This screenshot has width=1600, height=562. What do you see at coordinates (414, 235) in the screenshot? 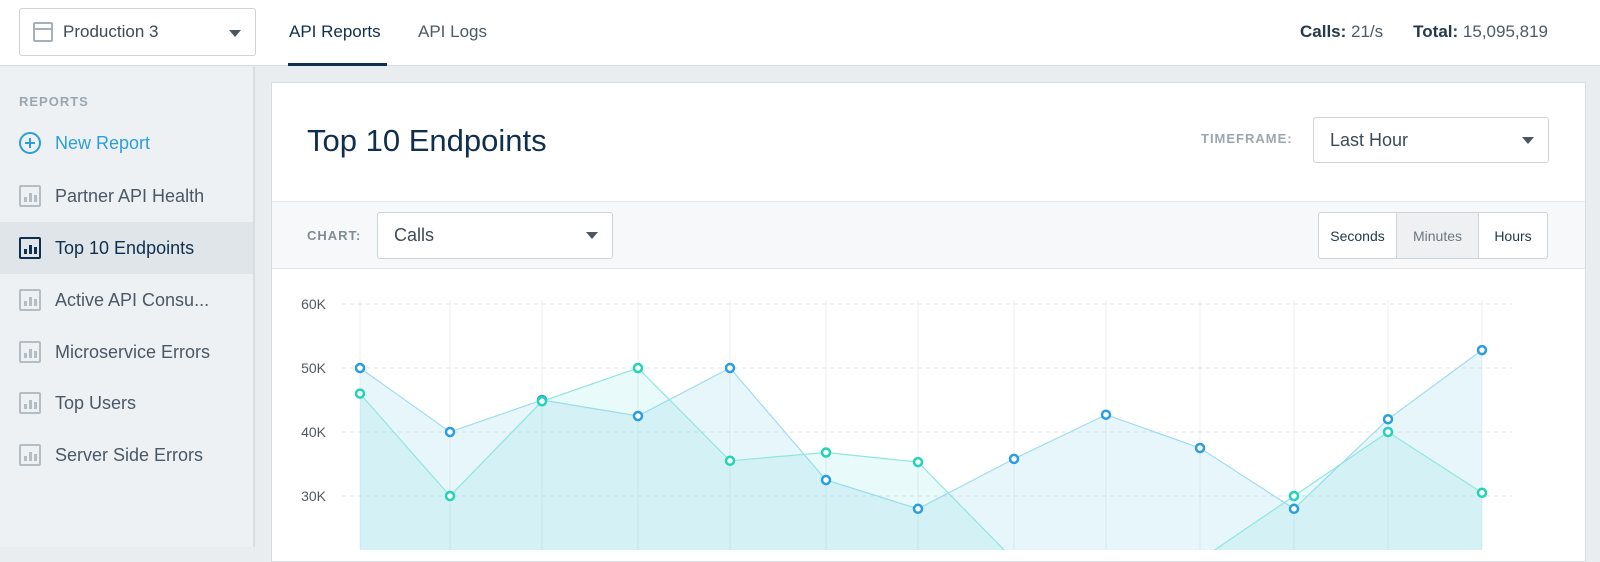
I see `chart-metric-value: Calls` at bounding box center [414, 235].